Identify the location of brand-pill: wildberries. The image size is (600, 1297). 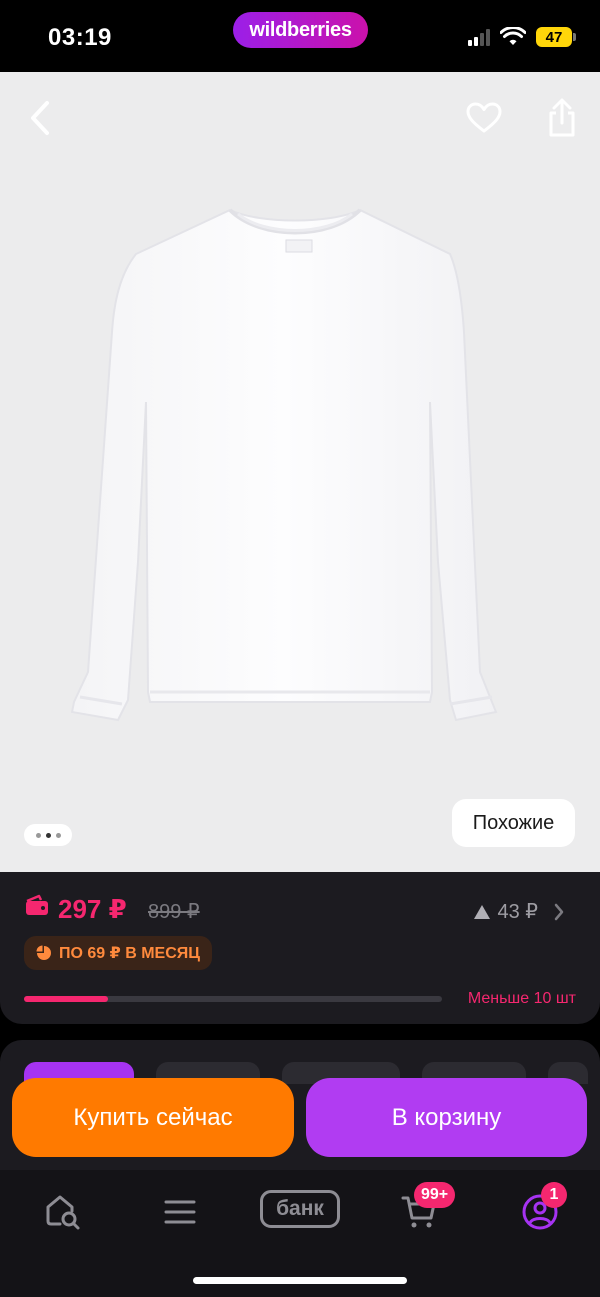
(300, 30).